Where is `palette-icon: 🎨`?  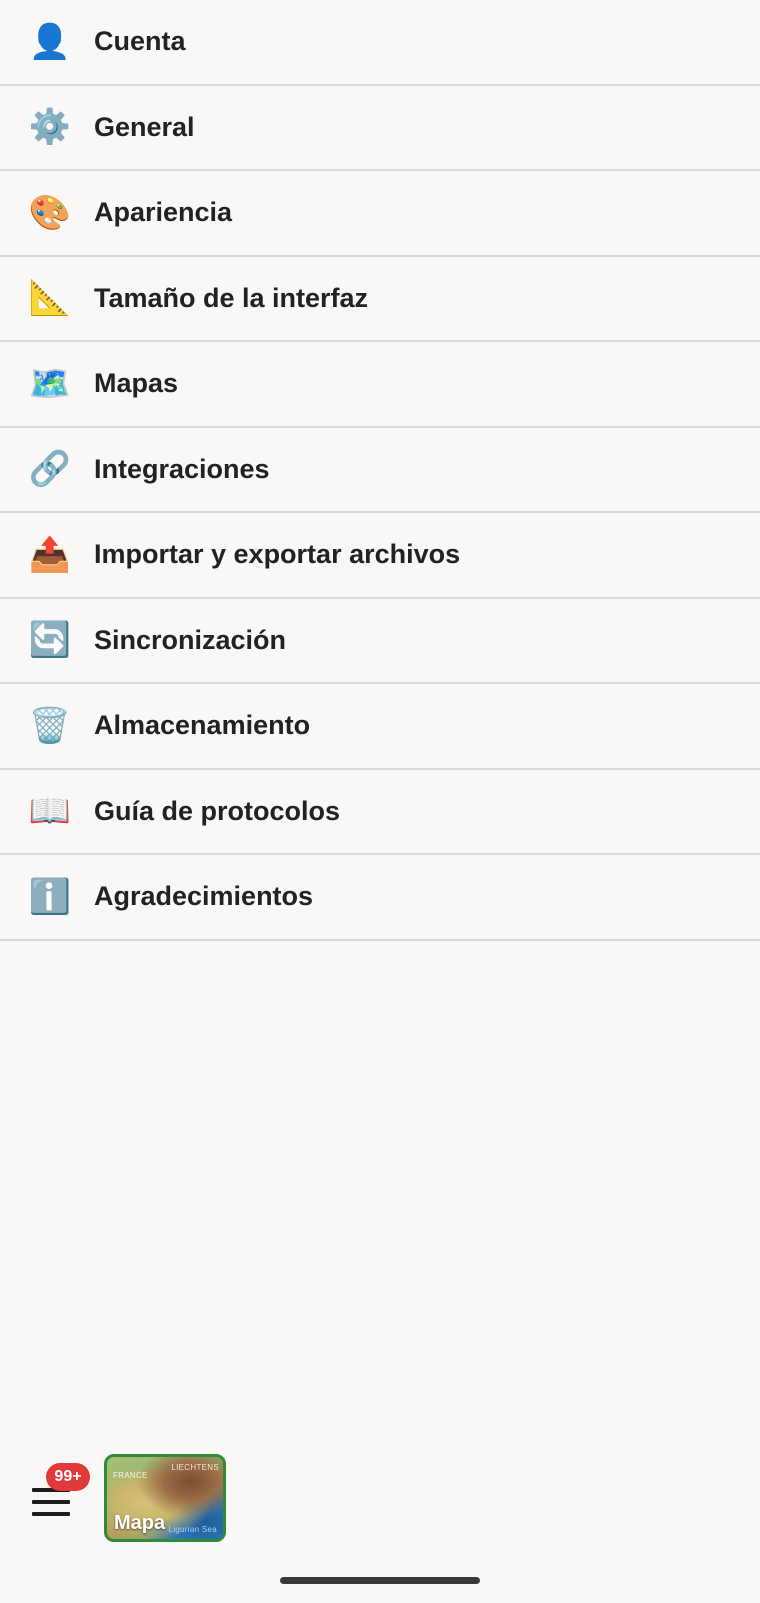 palette-icon: 🎨 is located at coordinates (50, 212).